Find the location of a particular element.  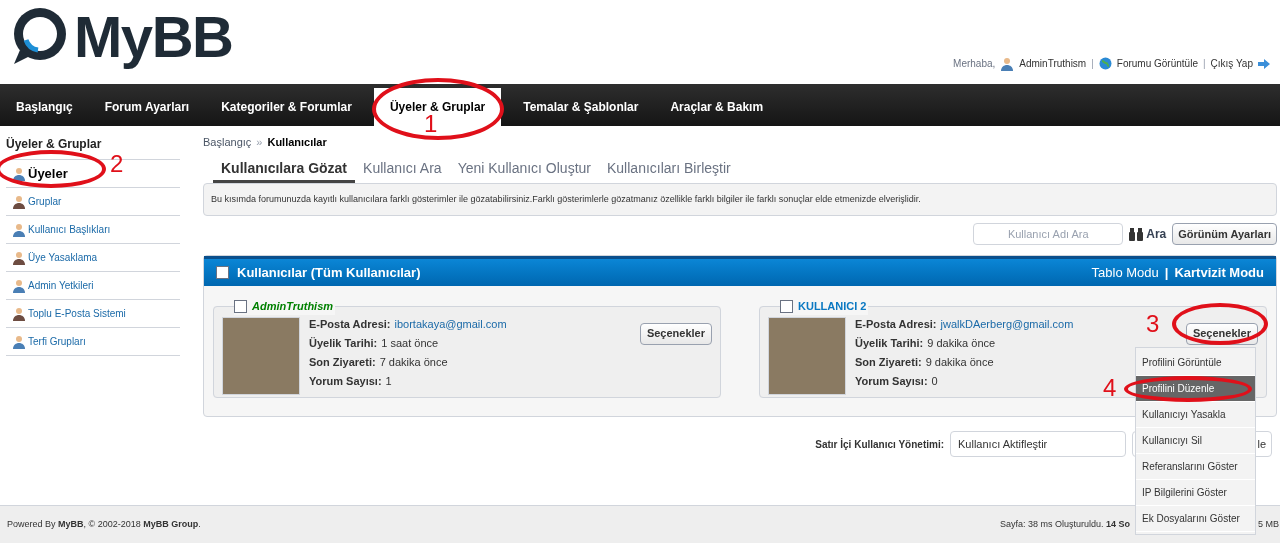

field-value: 7 dakika önce is located at coordinates (413, 362).